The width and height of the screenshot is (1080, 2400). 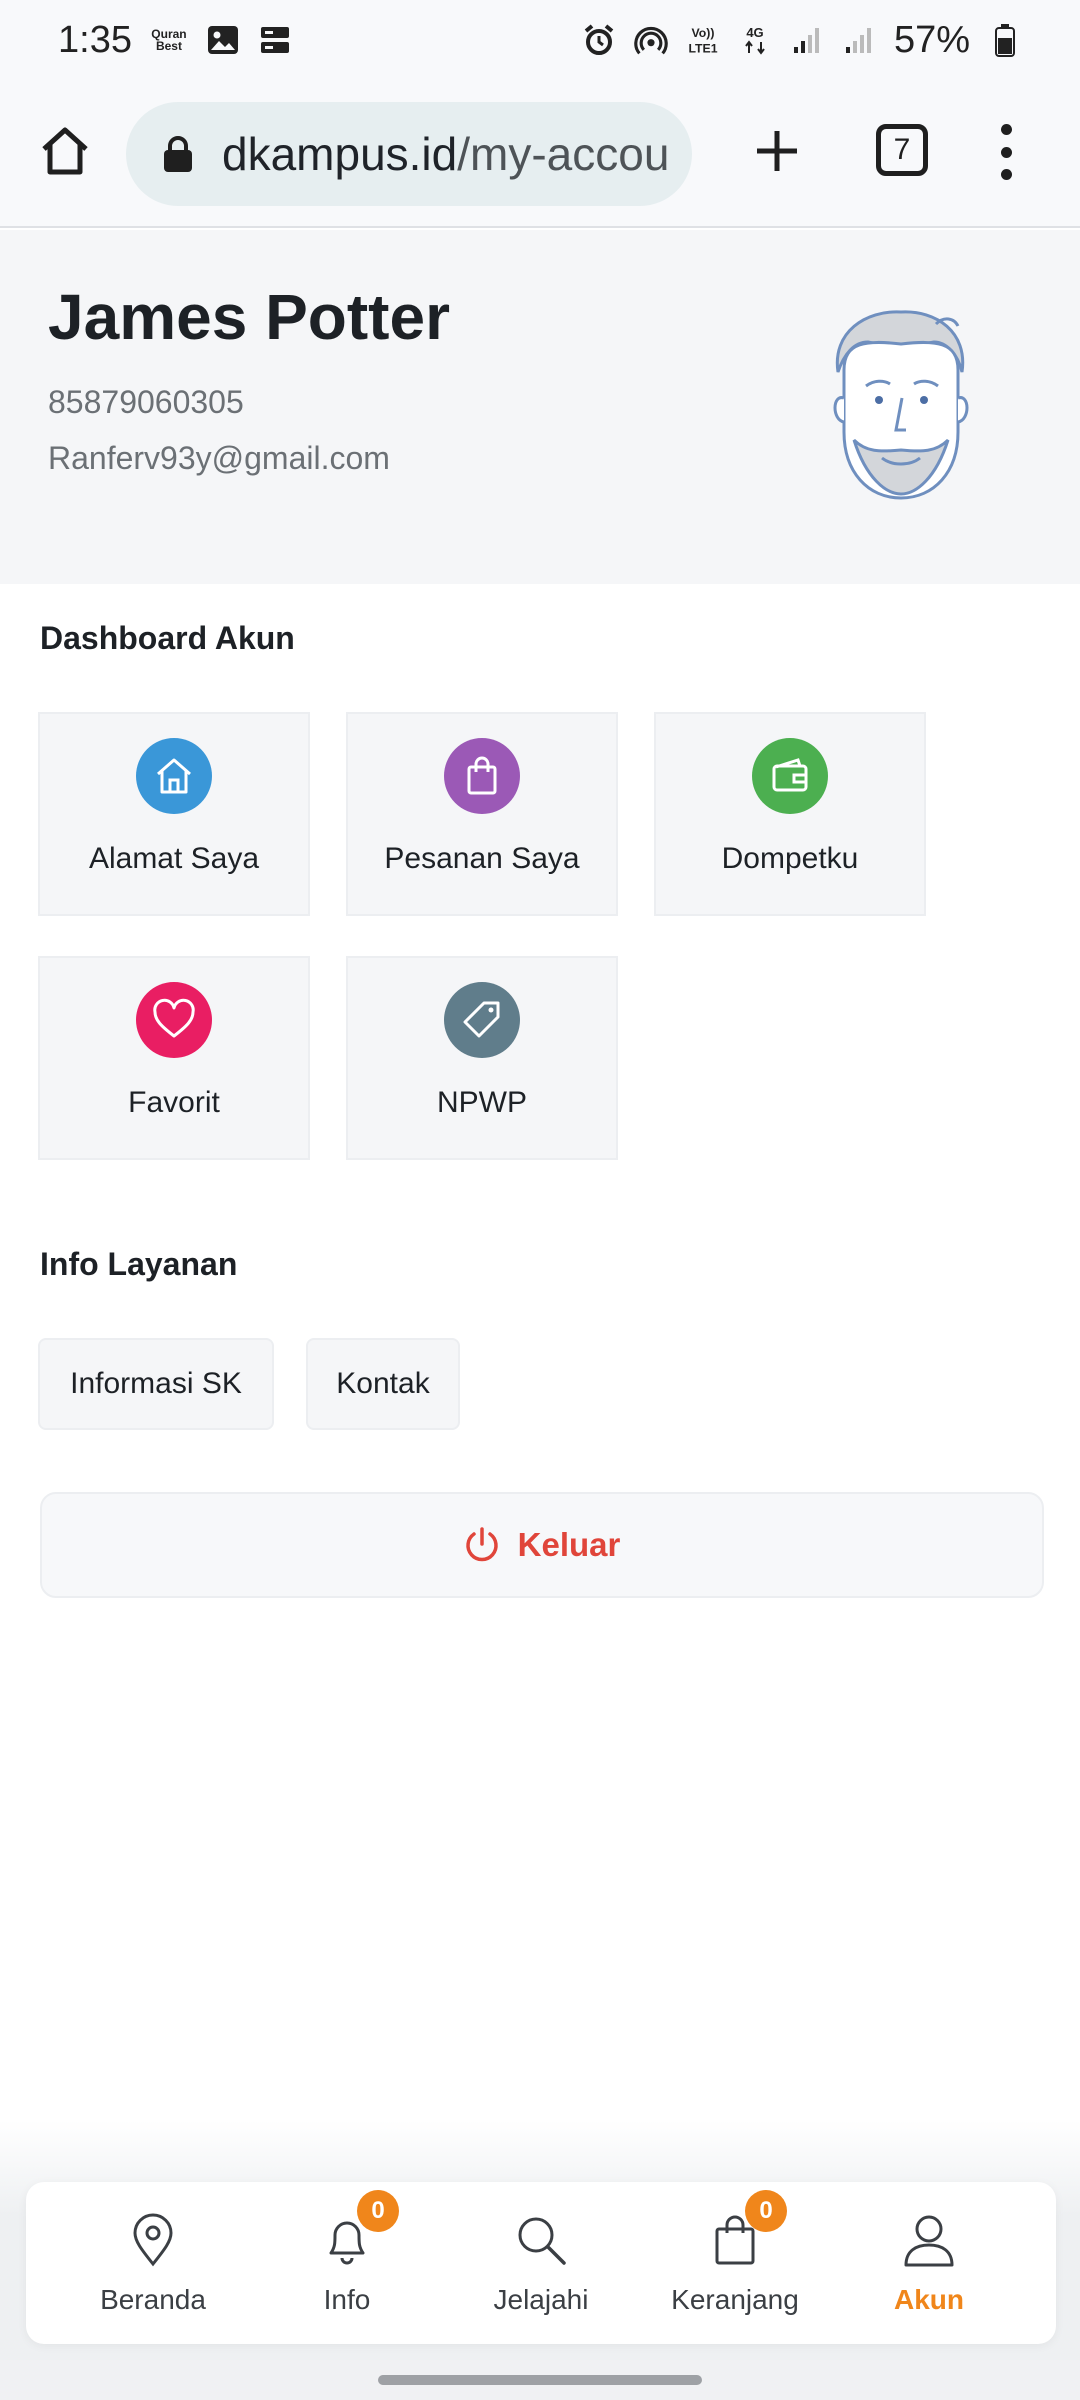 I want to click on home-button, so click(x=65, y=151).